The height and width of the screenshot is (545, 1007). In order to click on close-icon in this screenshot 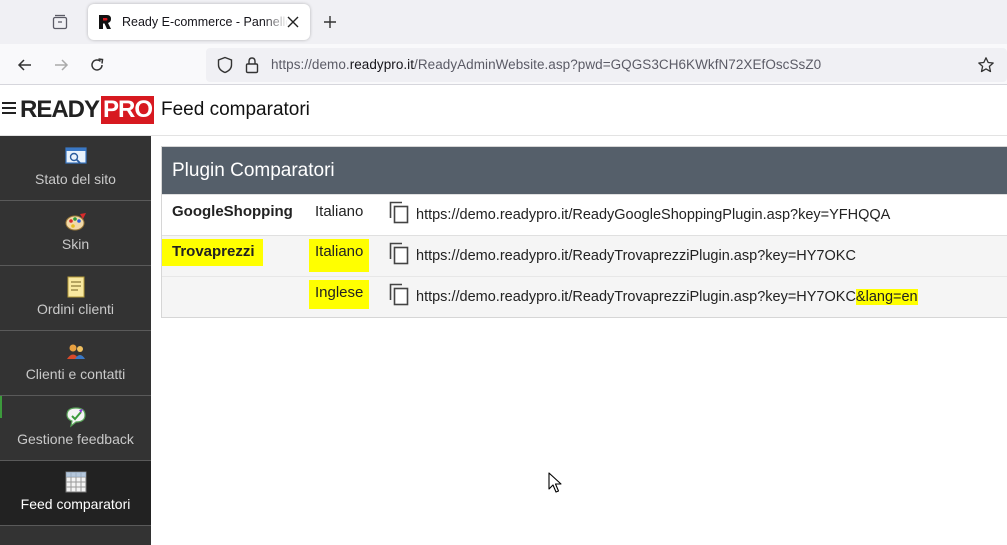, I will do `click(293, 22)`.